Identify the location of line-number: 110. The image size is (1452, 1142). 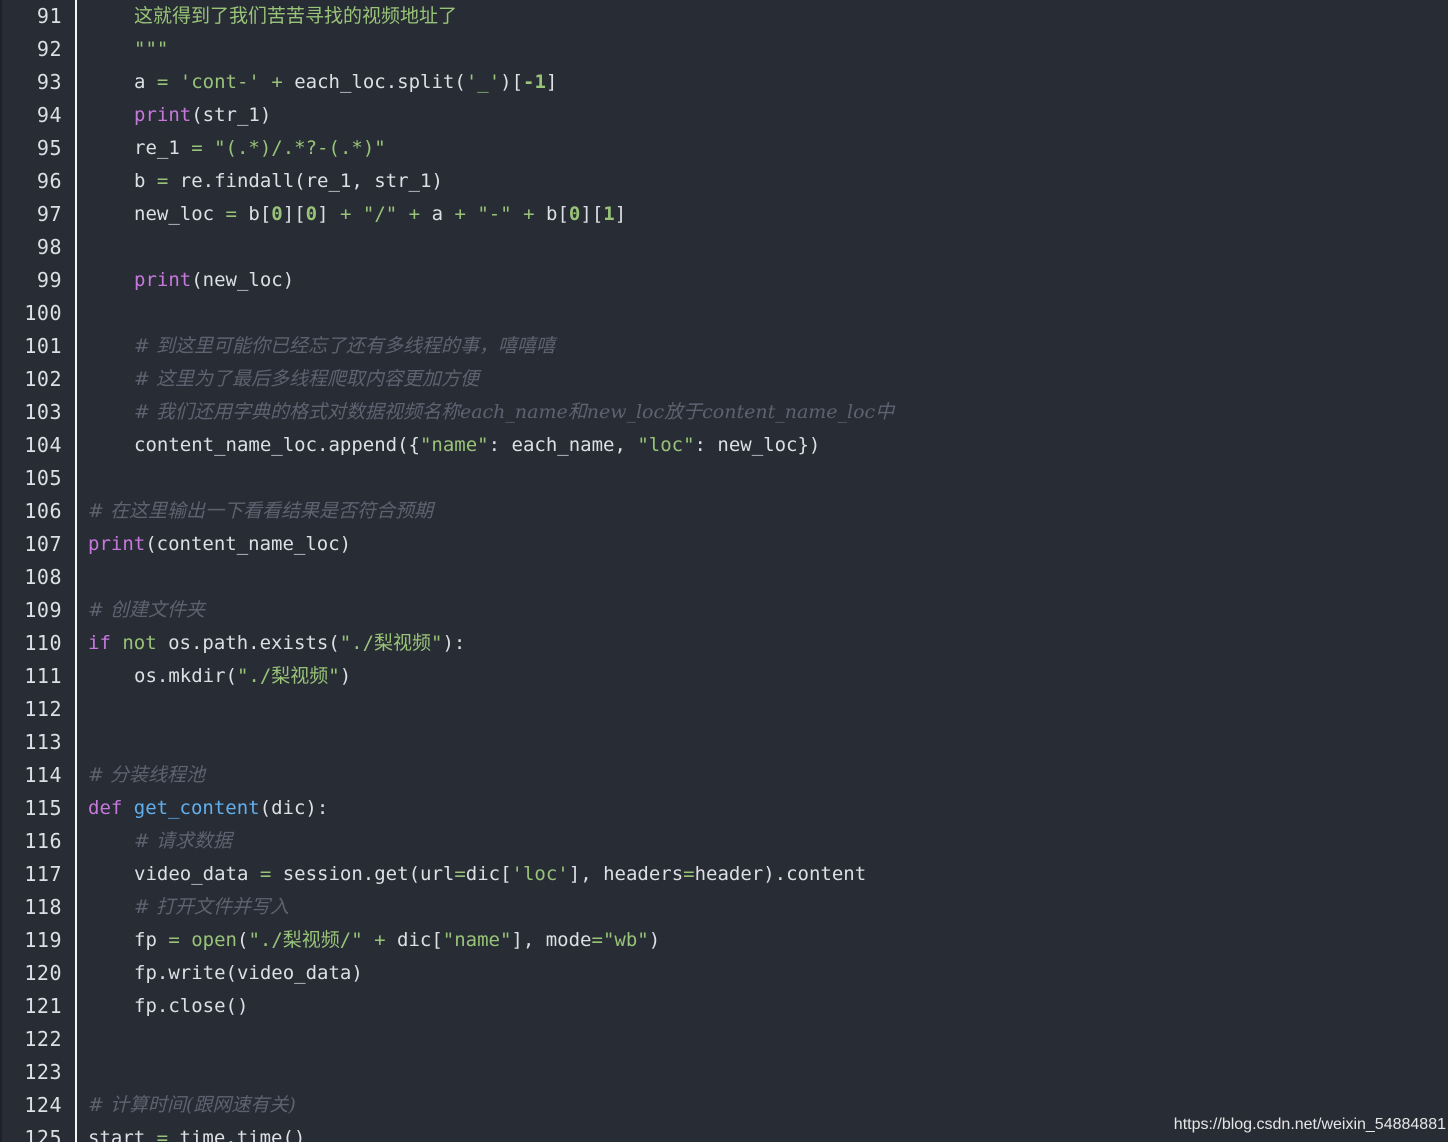
(43, 643).